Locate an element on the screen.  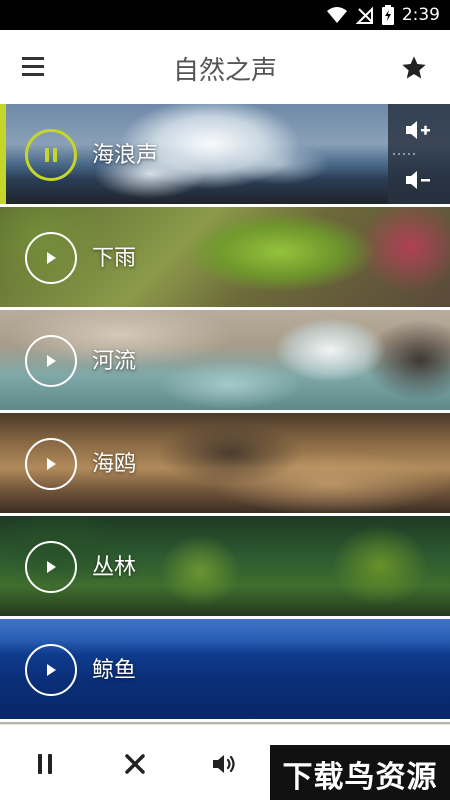
volume-icon is located at coordinates (224, 764).